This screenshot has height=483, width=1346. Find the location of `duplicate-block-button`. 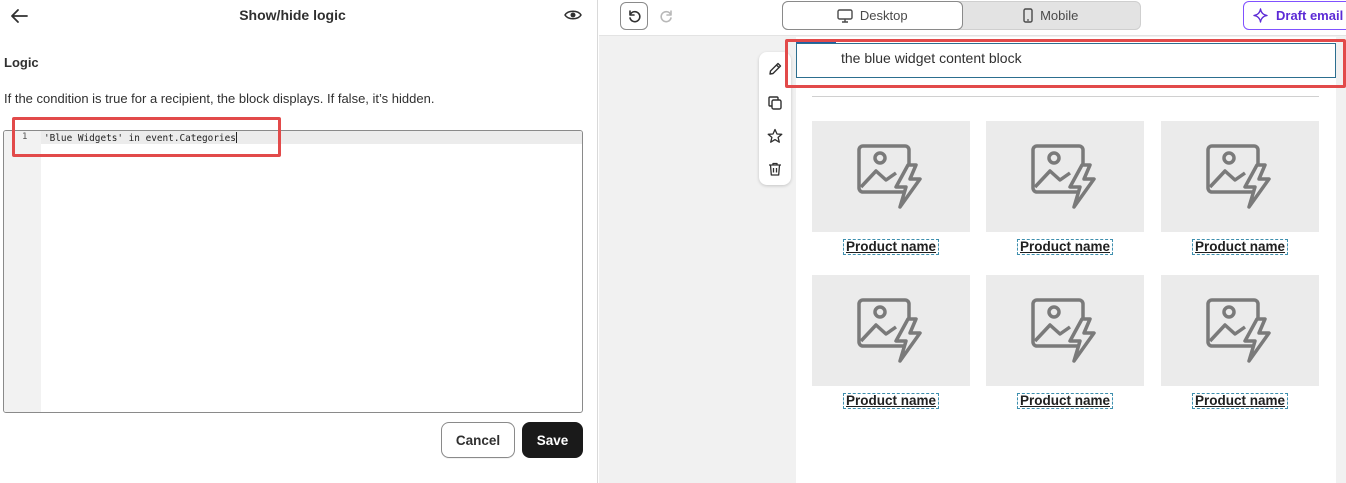

duplicate-block-button is located at coordinates (775, 103).